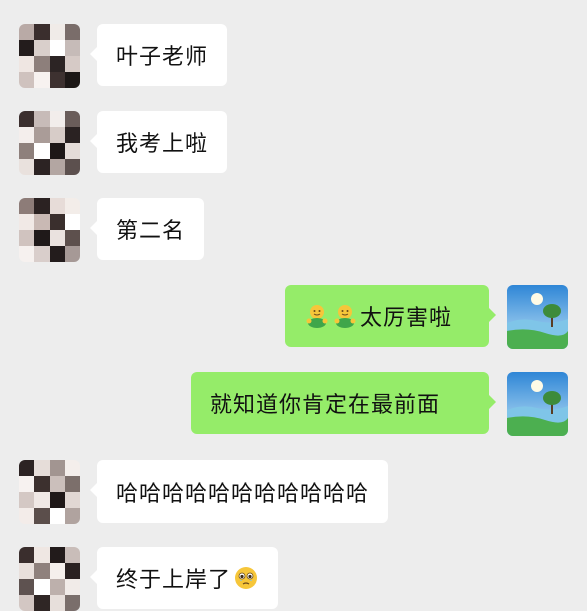 Image resolution: width=587 pixels, height=611 pixels. Describe the element at coordinates (174, 580) in the screenshot. I see `message-text: 终于上岸了` at that location.